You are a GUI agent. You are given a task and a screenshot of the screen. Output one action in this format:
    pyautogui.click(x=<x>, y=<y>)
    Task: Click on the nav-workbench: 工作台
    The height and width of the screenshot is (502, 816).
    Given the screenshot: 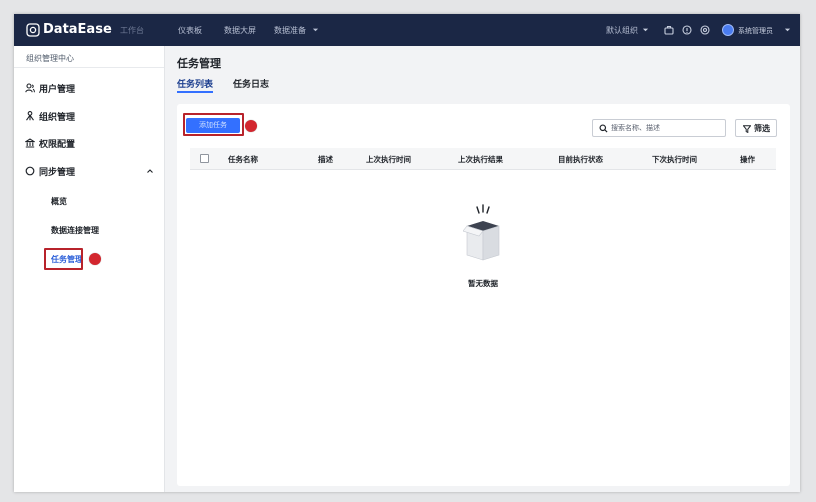 What is the action you would take?
    pyautogui.click(x=132, y=30)
    